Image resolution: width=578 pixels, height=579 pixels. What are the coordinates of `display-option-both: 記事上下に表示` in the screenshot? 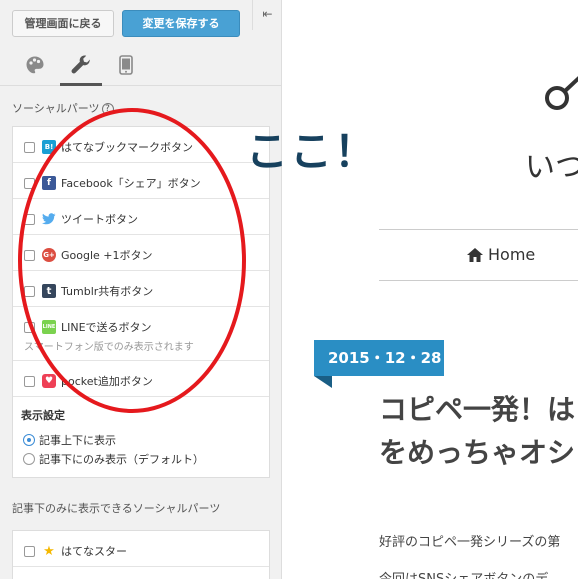 It's located at (69, 440).